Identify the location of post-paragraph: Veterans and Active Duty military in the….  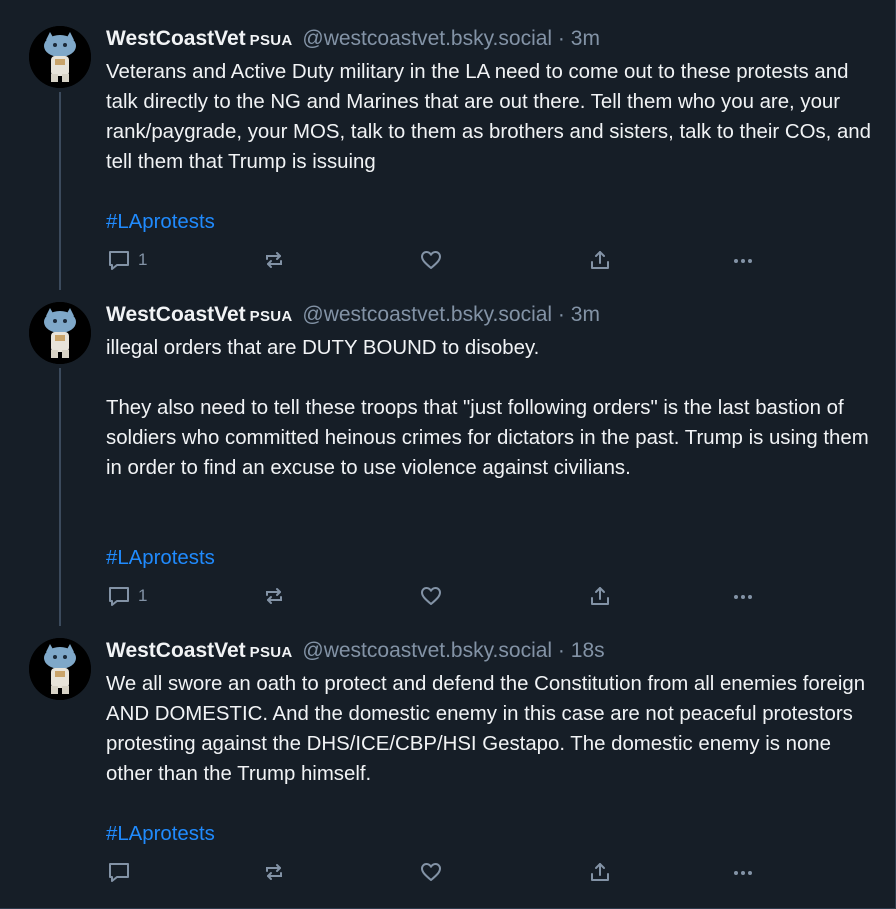
(488, 117).